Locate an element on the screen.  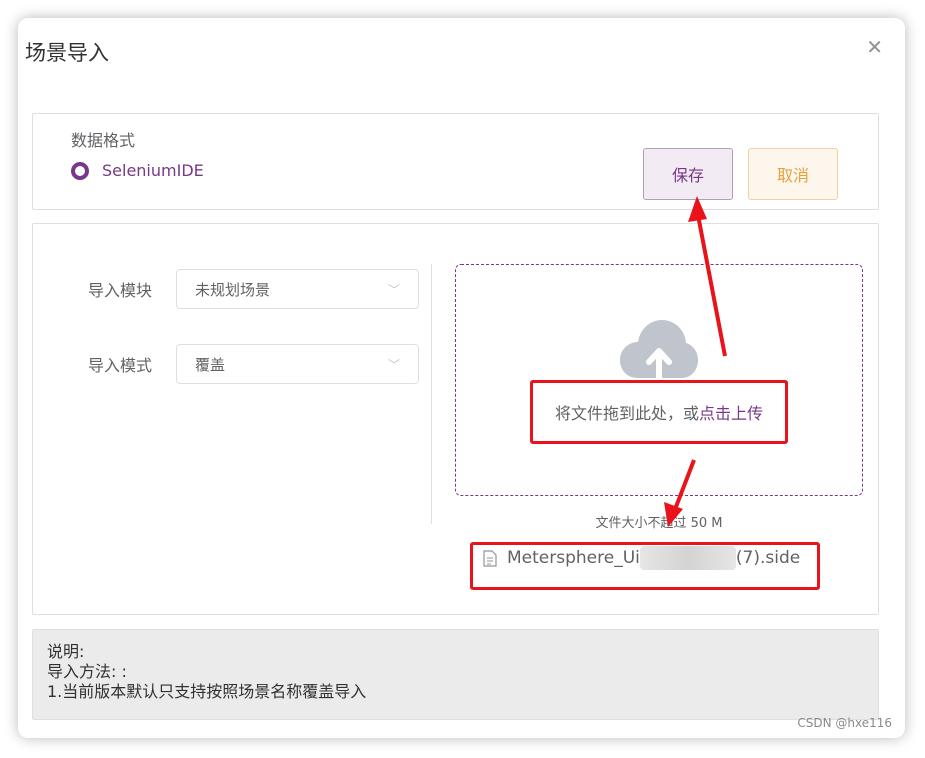
format-label: 数据格式 is located at coordinates (103, 140).